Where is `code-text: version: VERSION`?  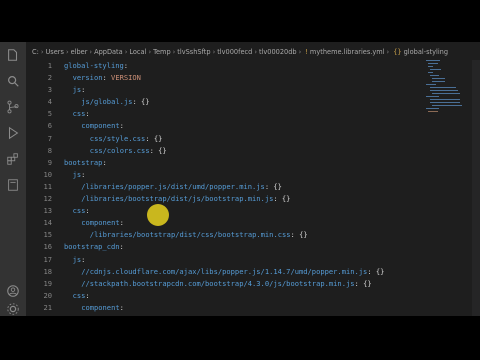
code-text: version: VERSION is located at coordinates (107, 78).